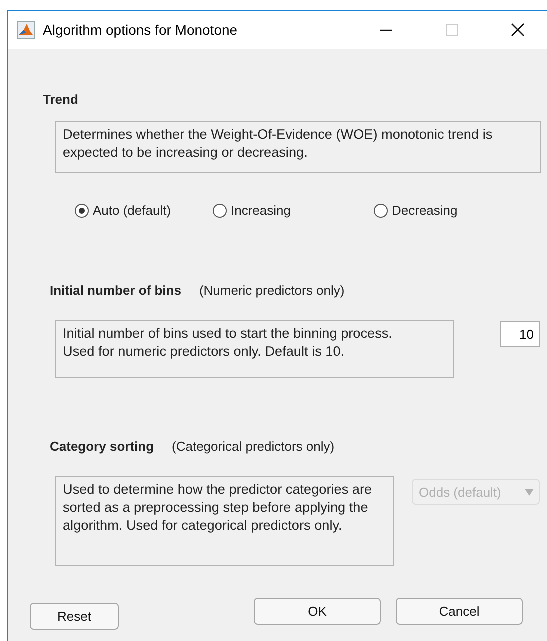  I want to click on reset-button: Reset, so click(74, 616).